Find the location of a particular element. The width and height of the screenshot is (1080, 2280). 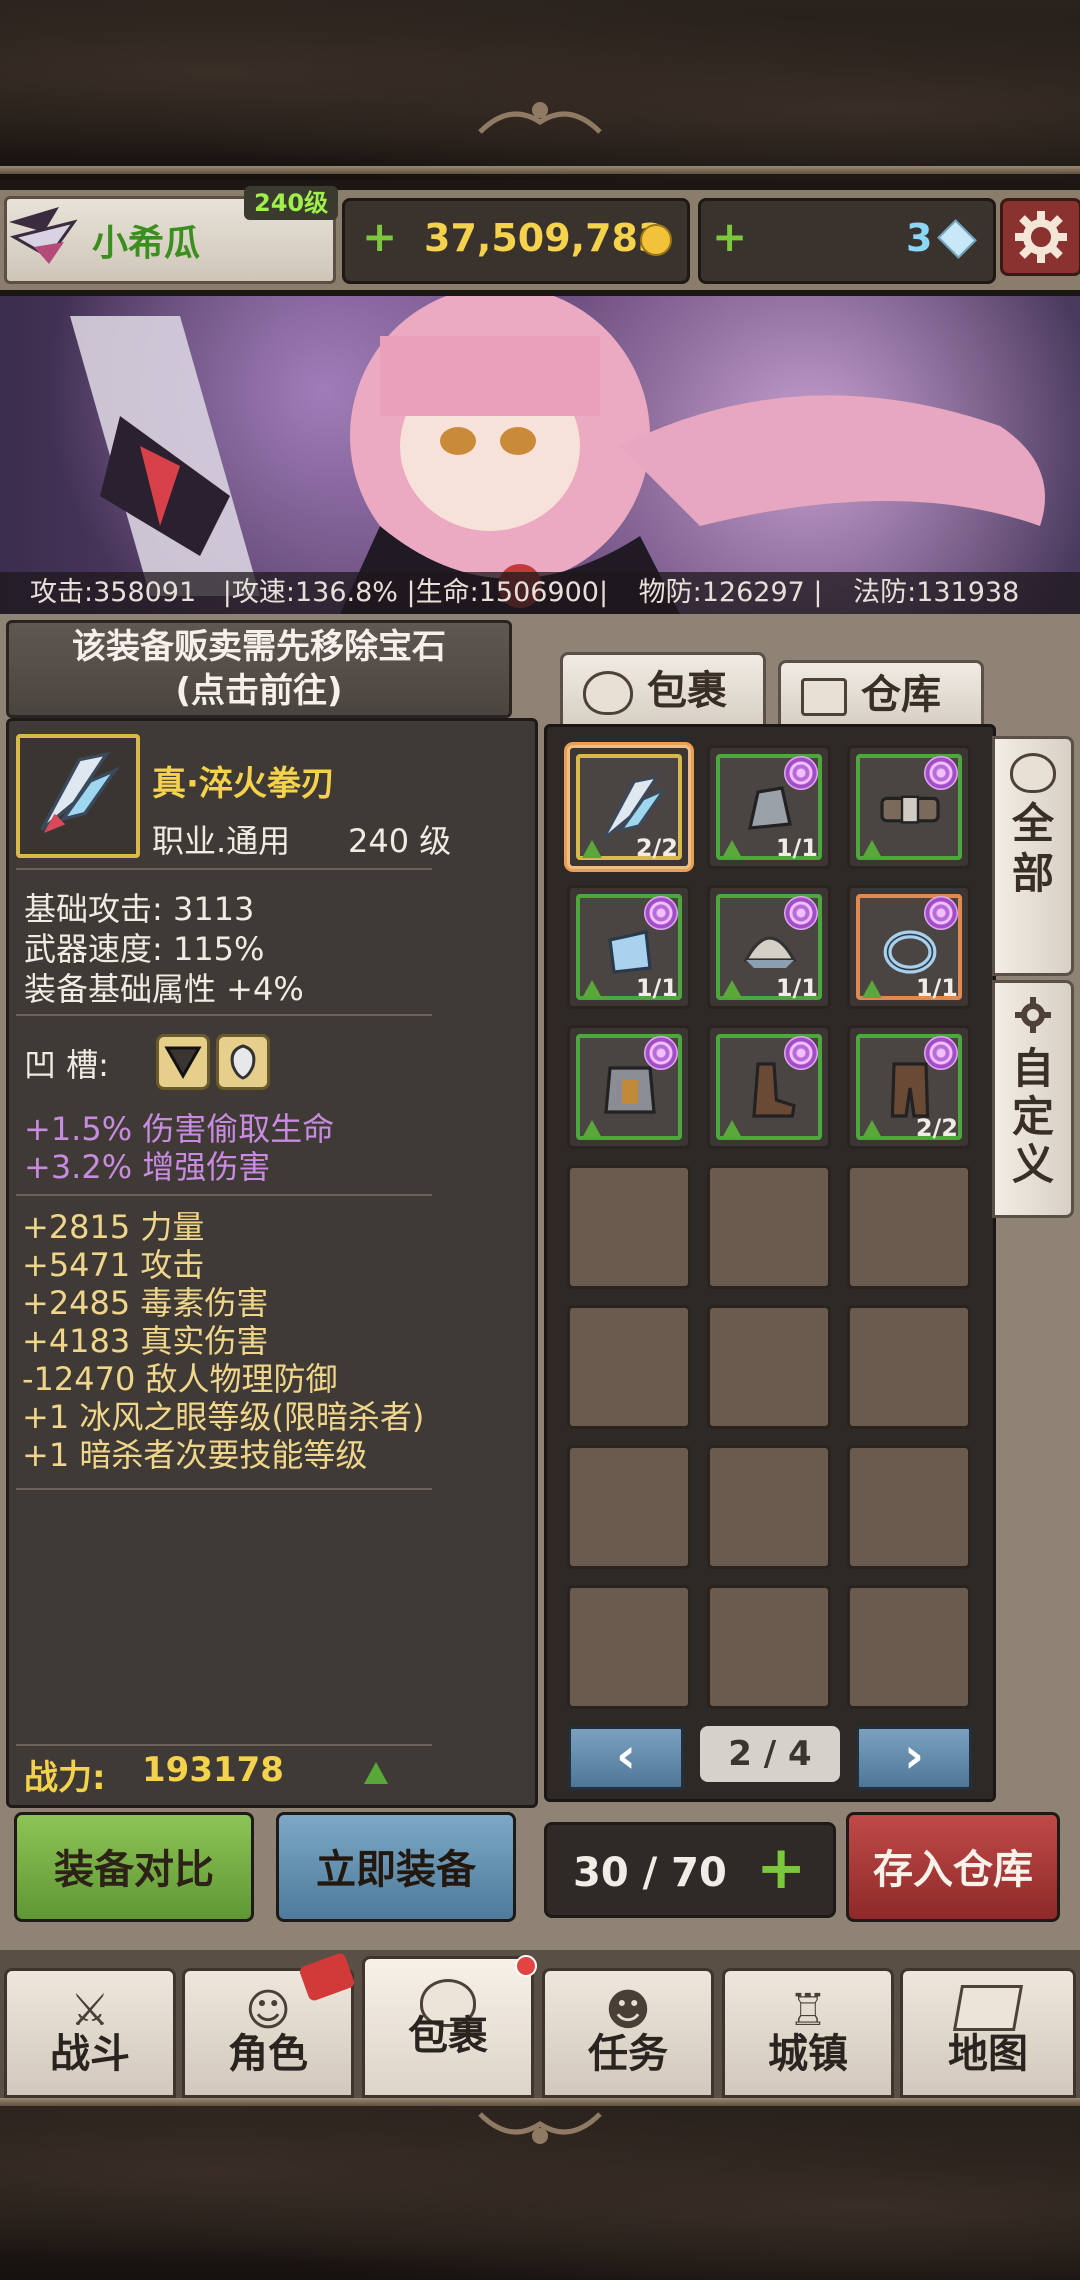

bonus-line: +2815 力量 is located at coordinates (113, 1227).